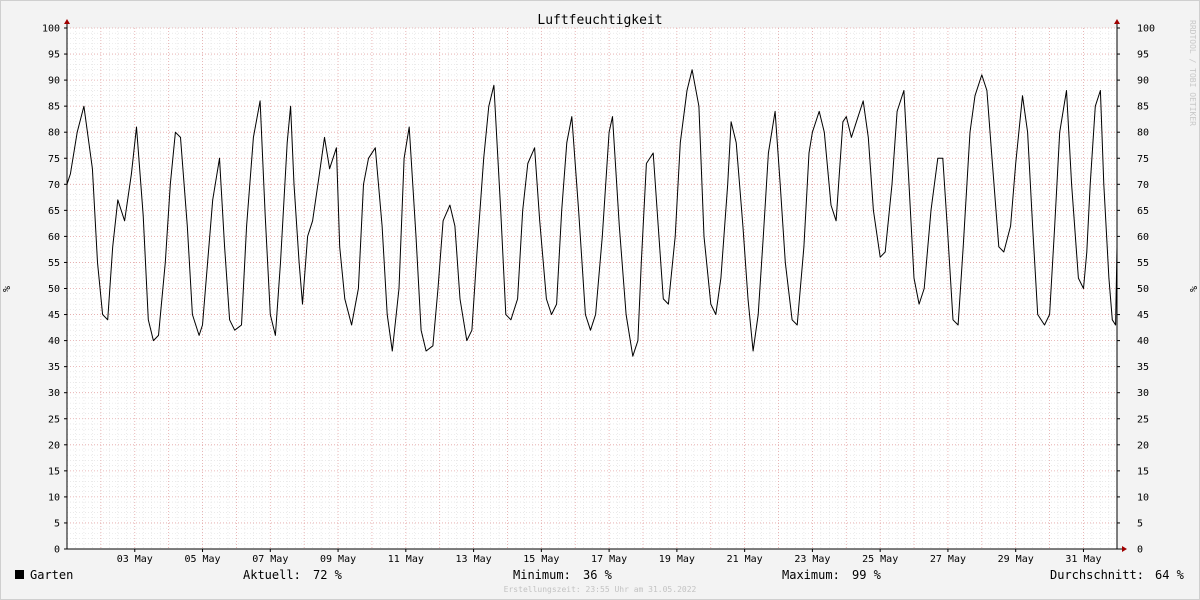 The image size is (1200, 600). What do you see at coordinates (811, 575) in the screenshot?
I see `maximum-label: Maximum:` at bounding box center [811, 575].